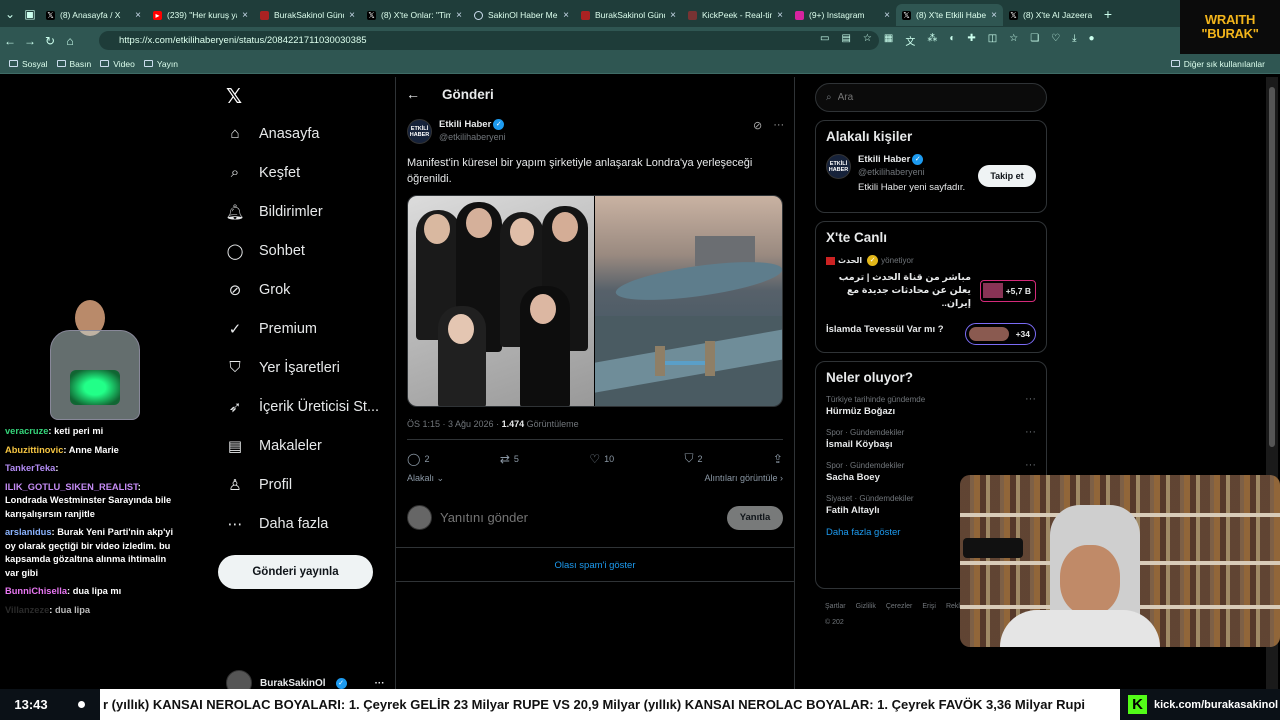 The image size is (1280, 720). What do you see at coordinates (117, 64) in the screenshot?
I see `bookmark-folder: Video` at bounding box center [117, 64].